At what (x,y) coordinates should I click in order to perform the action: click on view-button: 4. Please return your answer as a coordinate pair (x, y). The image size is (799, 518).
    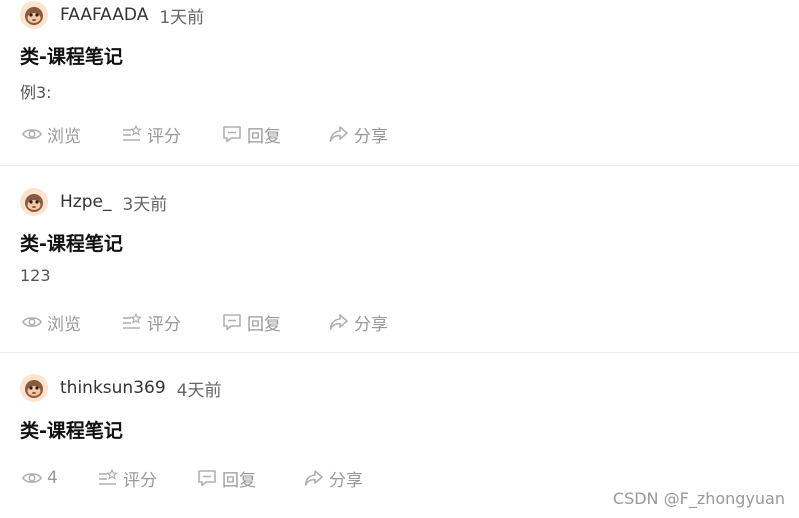
    Looking at the image, I should click on (60, 478).